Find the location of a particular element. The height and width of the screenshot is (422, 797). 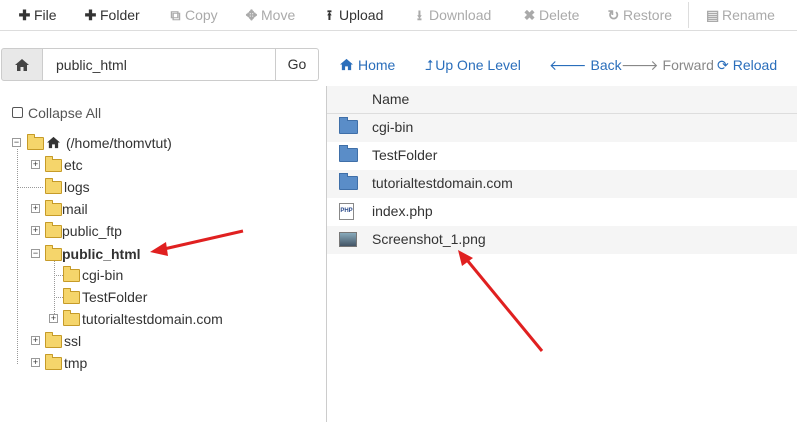

rename-button: ▤ Rename is located at coordinates (740, 15).